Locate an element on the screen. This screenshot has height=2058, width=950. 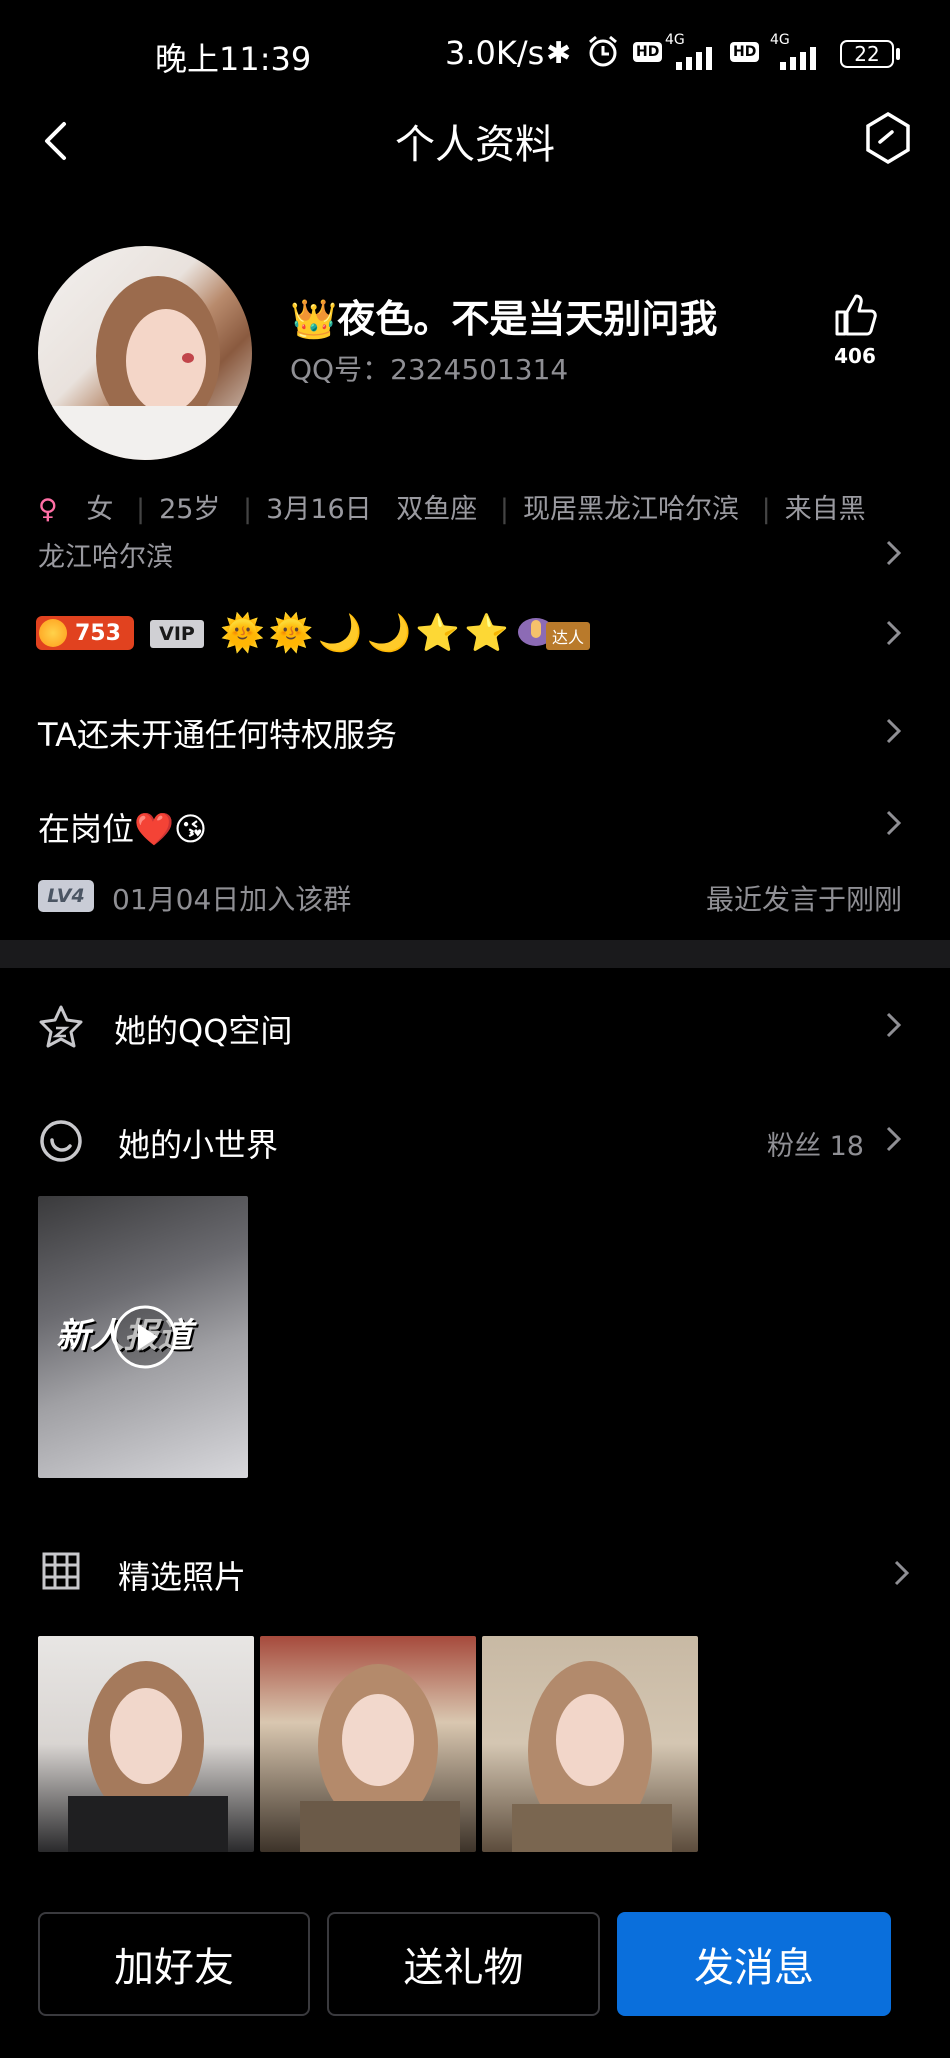
privilege-text: TA还未开通任何特权服务 is located at coordinates (217, 735).